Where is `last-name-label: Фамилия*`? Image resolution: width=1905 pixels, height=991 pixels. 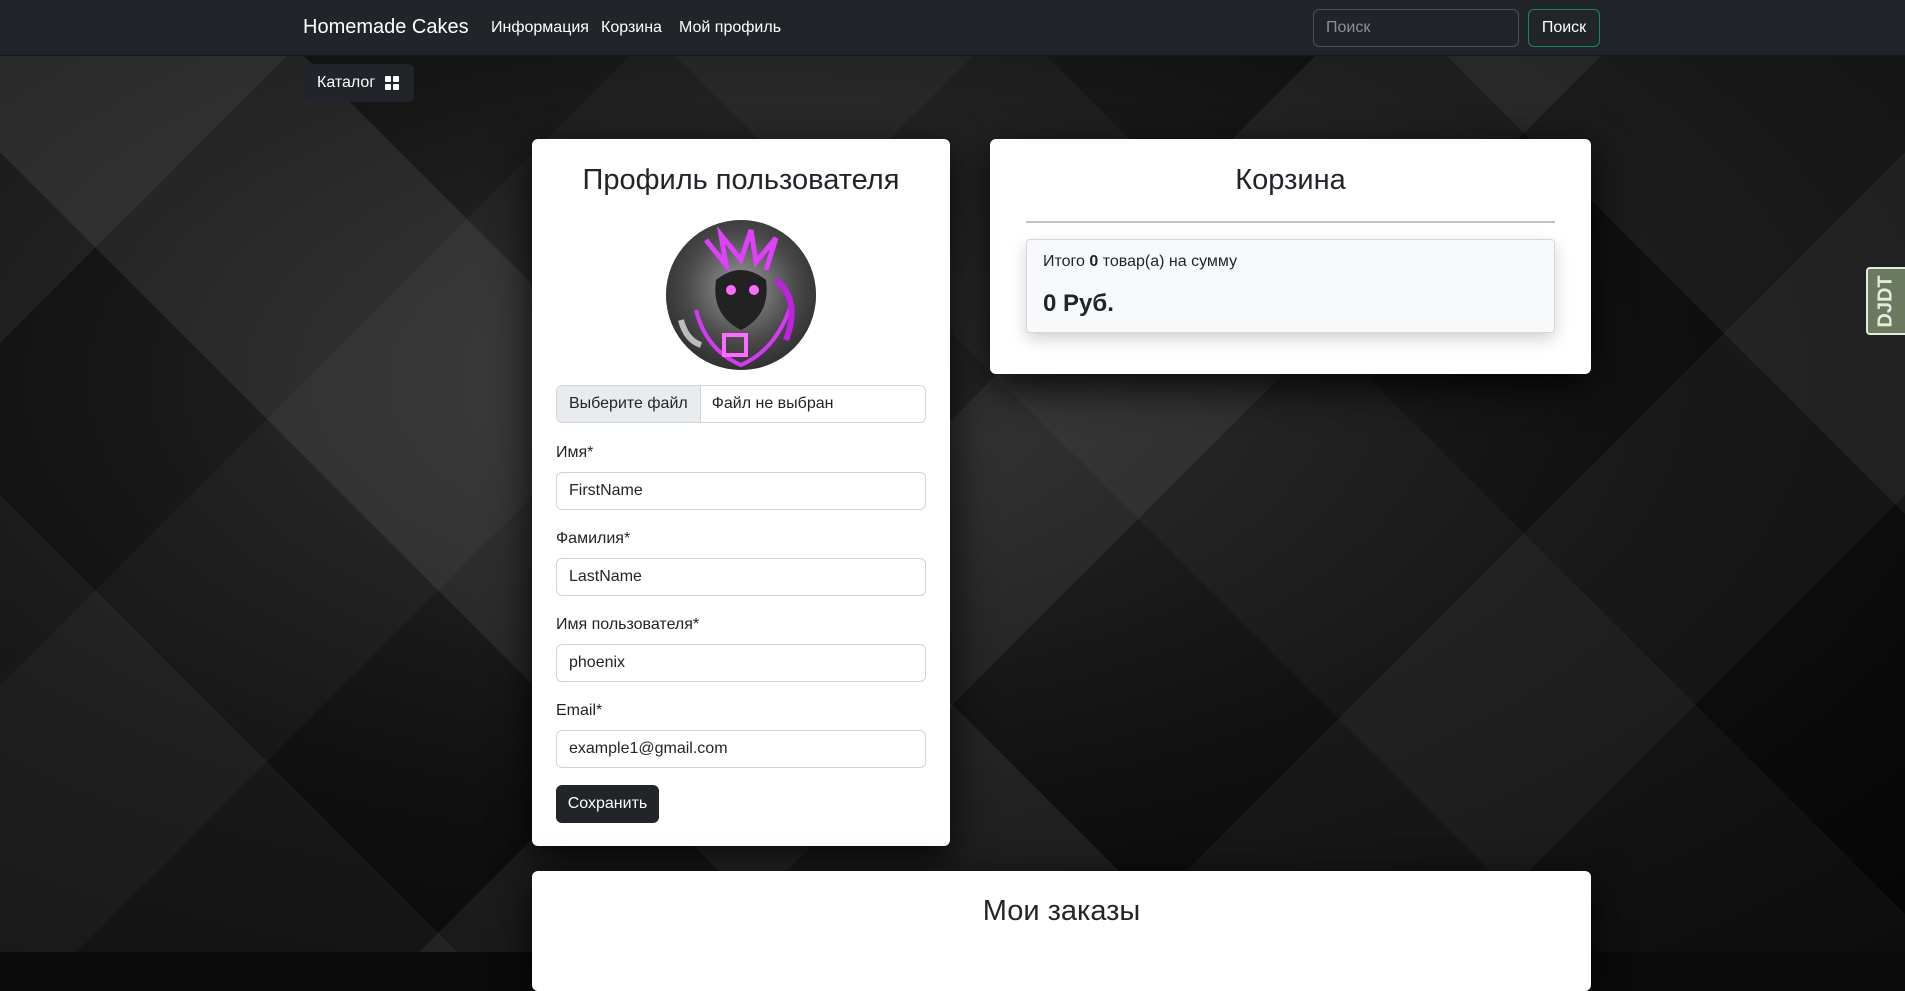 last-name-label: Фамилия* is located at coordinates (593, 538).